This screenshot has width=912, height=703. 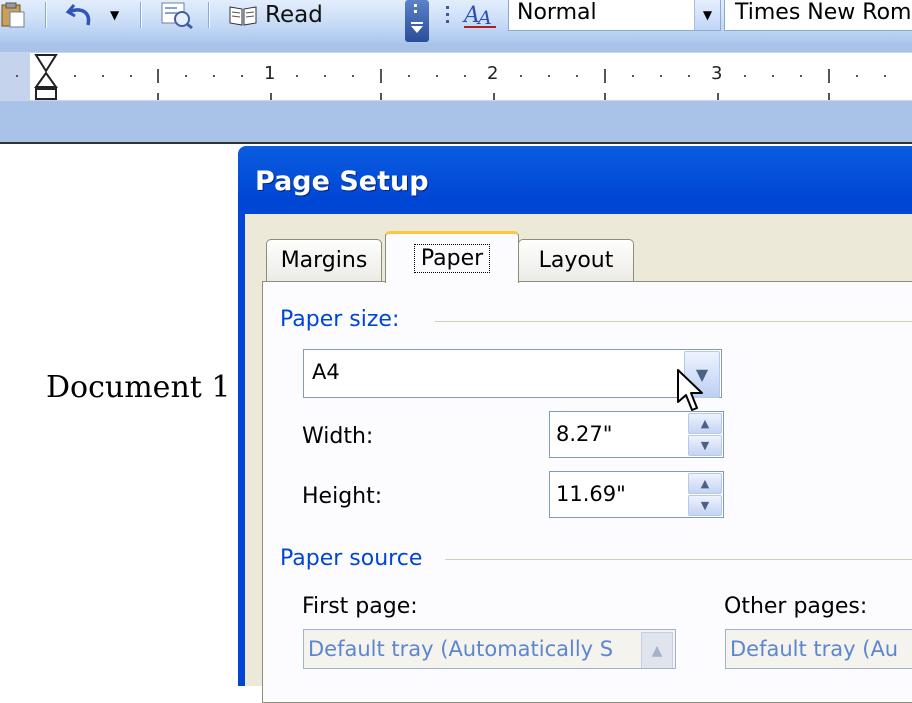 What do you see at coordinates (707, 15) in the screenshot?
I see `style-dropdown-arrow-icon: ▼` at bounding box center [707, 15].